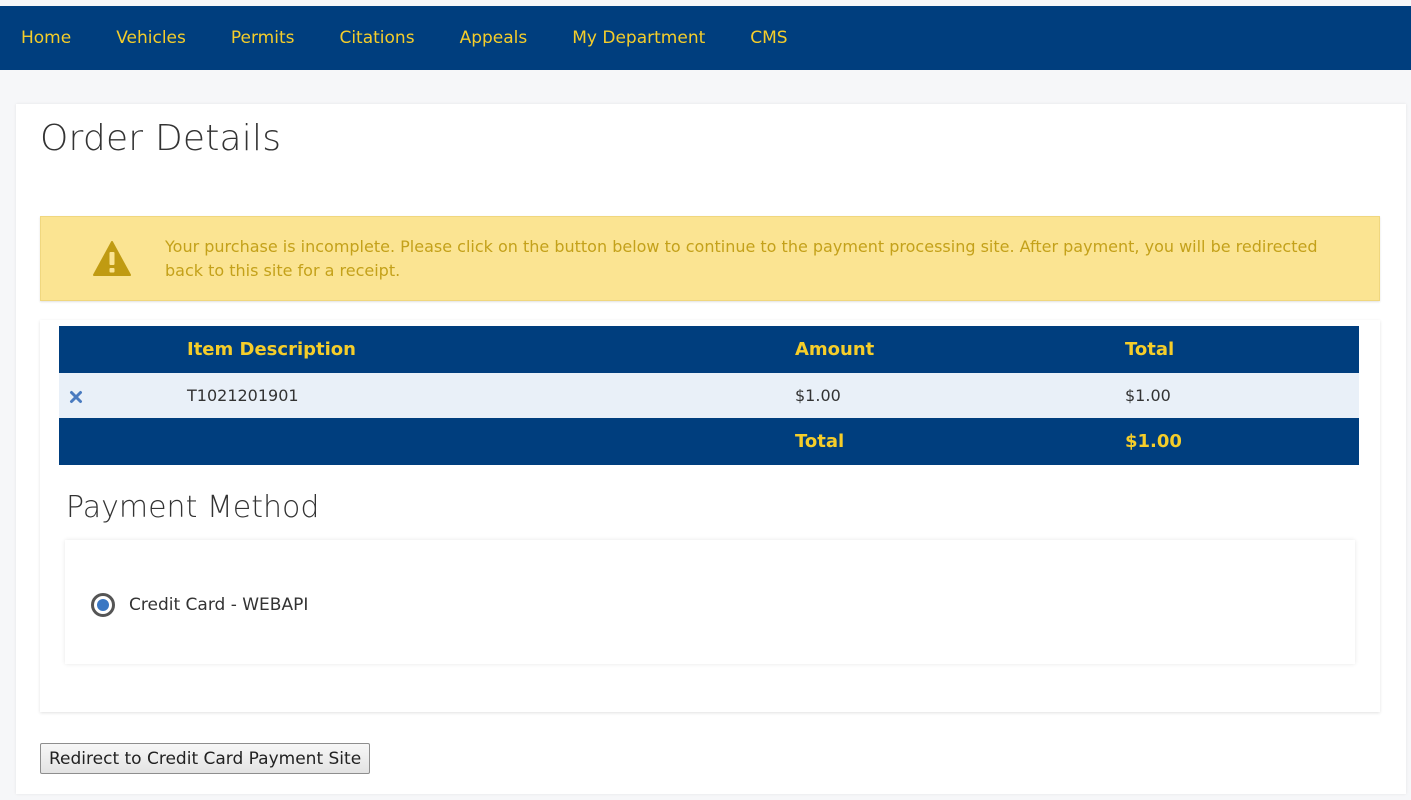 This screenshot has width=1411, height=800. What do you see at coordinates (112, 258) in the screenshot?
I see `warning-icon` at bounding box center [112, 258].